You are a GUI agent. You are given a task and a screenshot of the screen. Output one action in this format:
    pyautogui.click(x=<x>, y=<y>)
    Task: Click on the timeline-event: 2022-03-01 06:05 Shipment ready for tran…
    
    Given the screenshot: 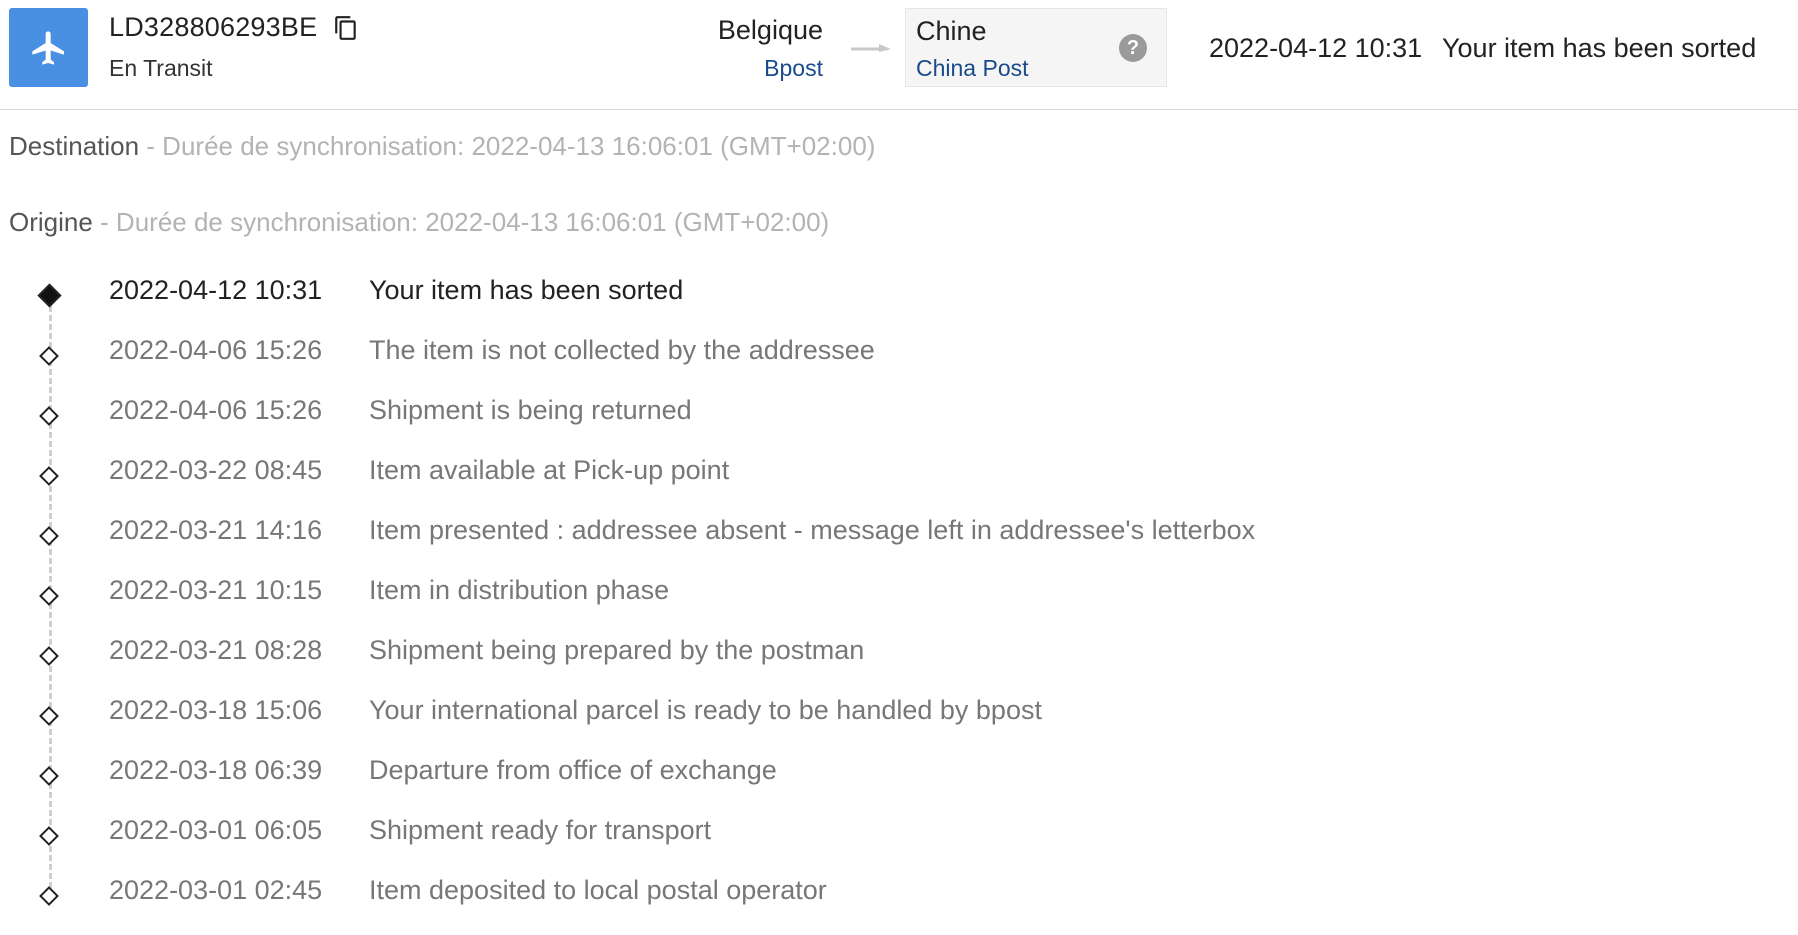 What is the action you would take?
    pyautogui.click(x=899, y=845)
    